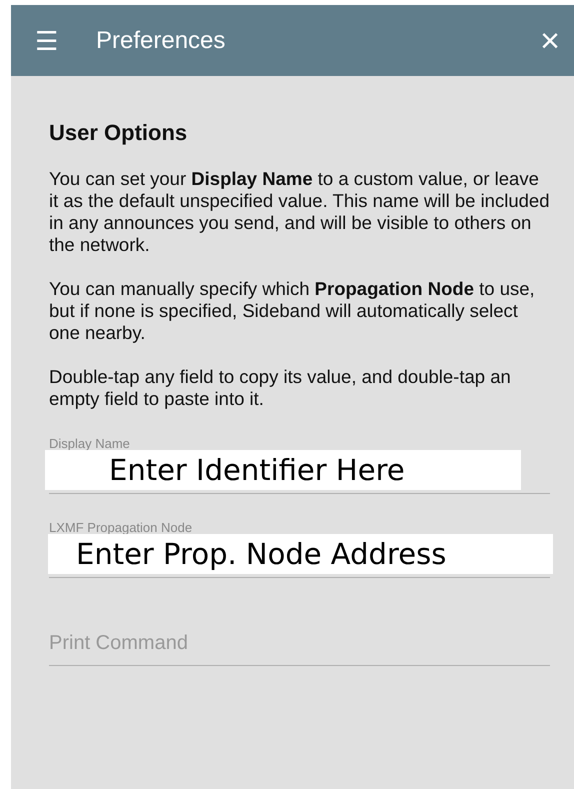  Describe the element at coordinates (299, 643) in the screenshot. I see `text-field: Print Command` at that location.